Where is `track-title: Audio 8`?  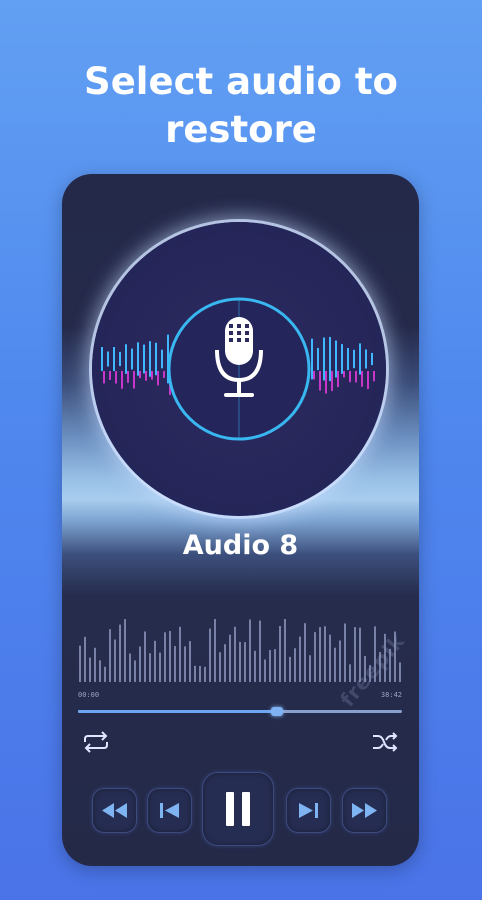 track-title: Audio 8 is located at coordinates (240, 545).